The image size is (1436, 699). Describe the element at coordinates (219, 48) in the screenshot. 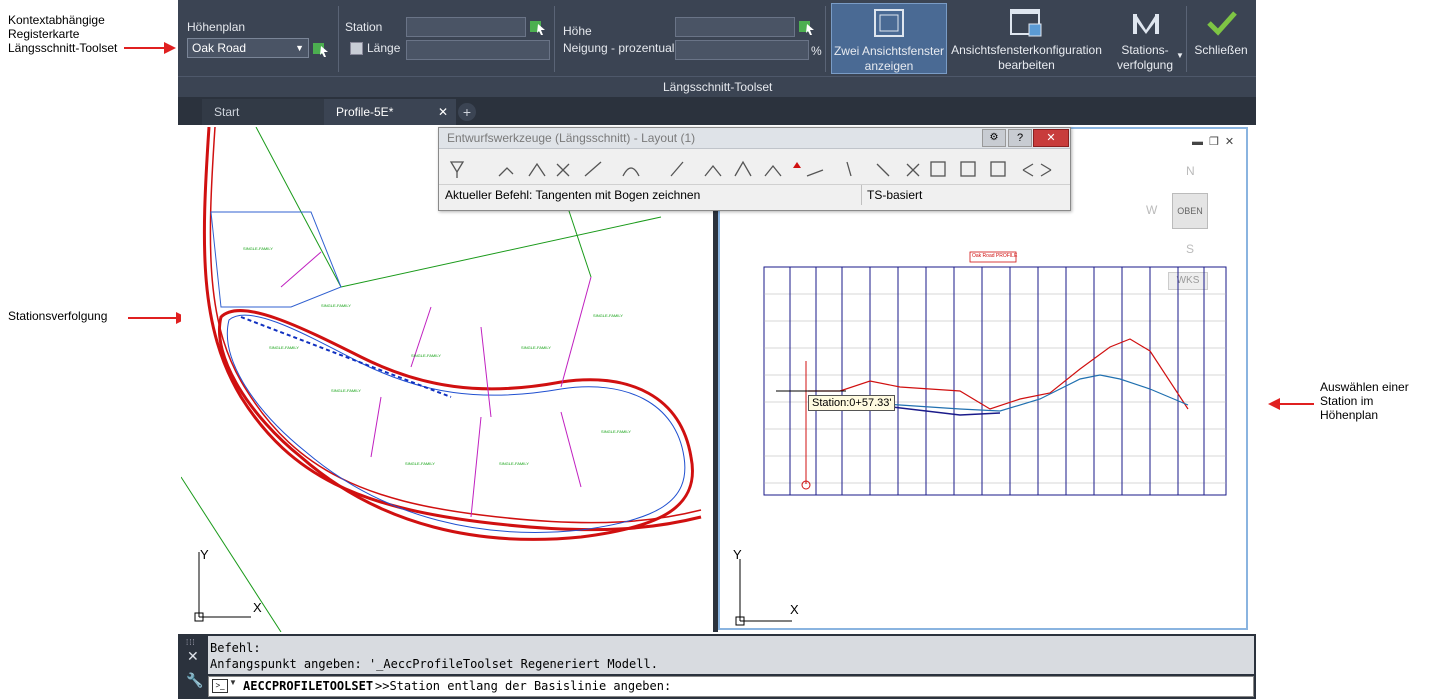

I see `profile-view-value: Oak Road` at that location.